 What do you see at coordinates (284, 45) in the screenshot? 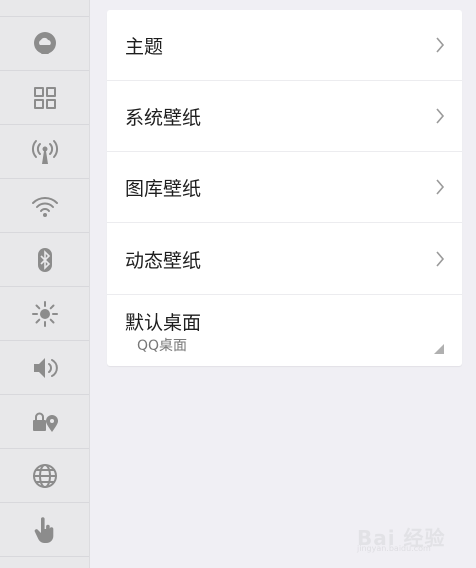
I see `row-theme: 主题` at bounding box center [284, 45].